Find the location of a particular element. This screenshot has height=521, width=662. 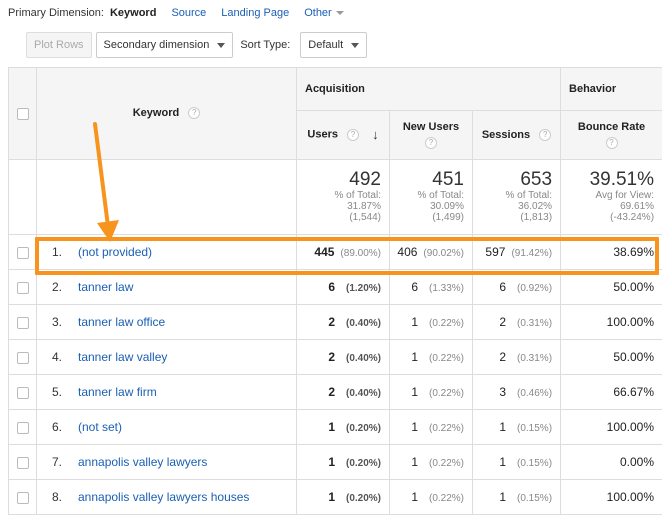

keyword-link: (not set) is located at coordinates (100, 427).